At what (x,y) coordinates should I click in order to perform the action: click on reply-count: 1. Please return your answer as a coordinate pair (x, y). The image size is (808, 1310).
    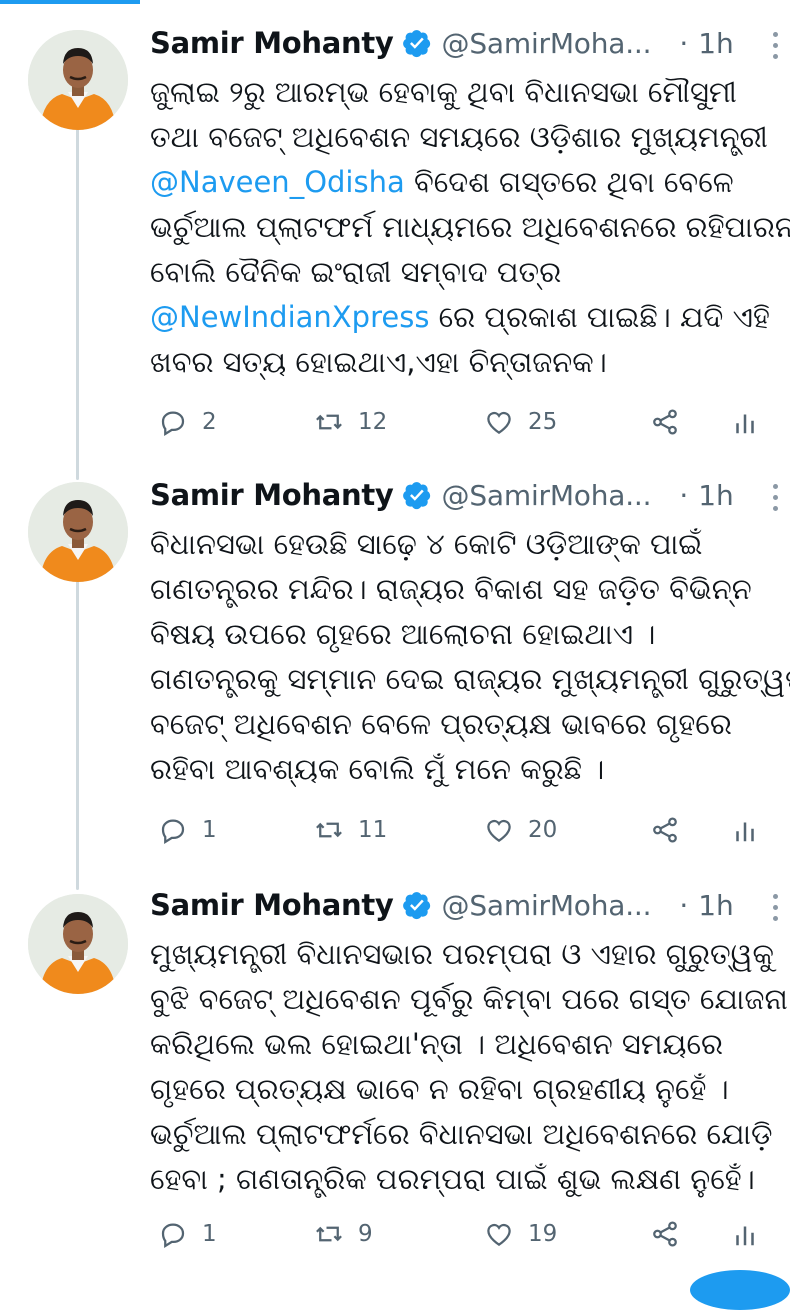
    Looking at the image, I should click on (209, 1234).